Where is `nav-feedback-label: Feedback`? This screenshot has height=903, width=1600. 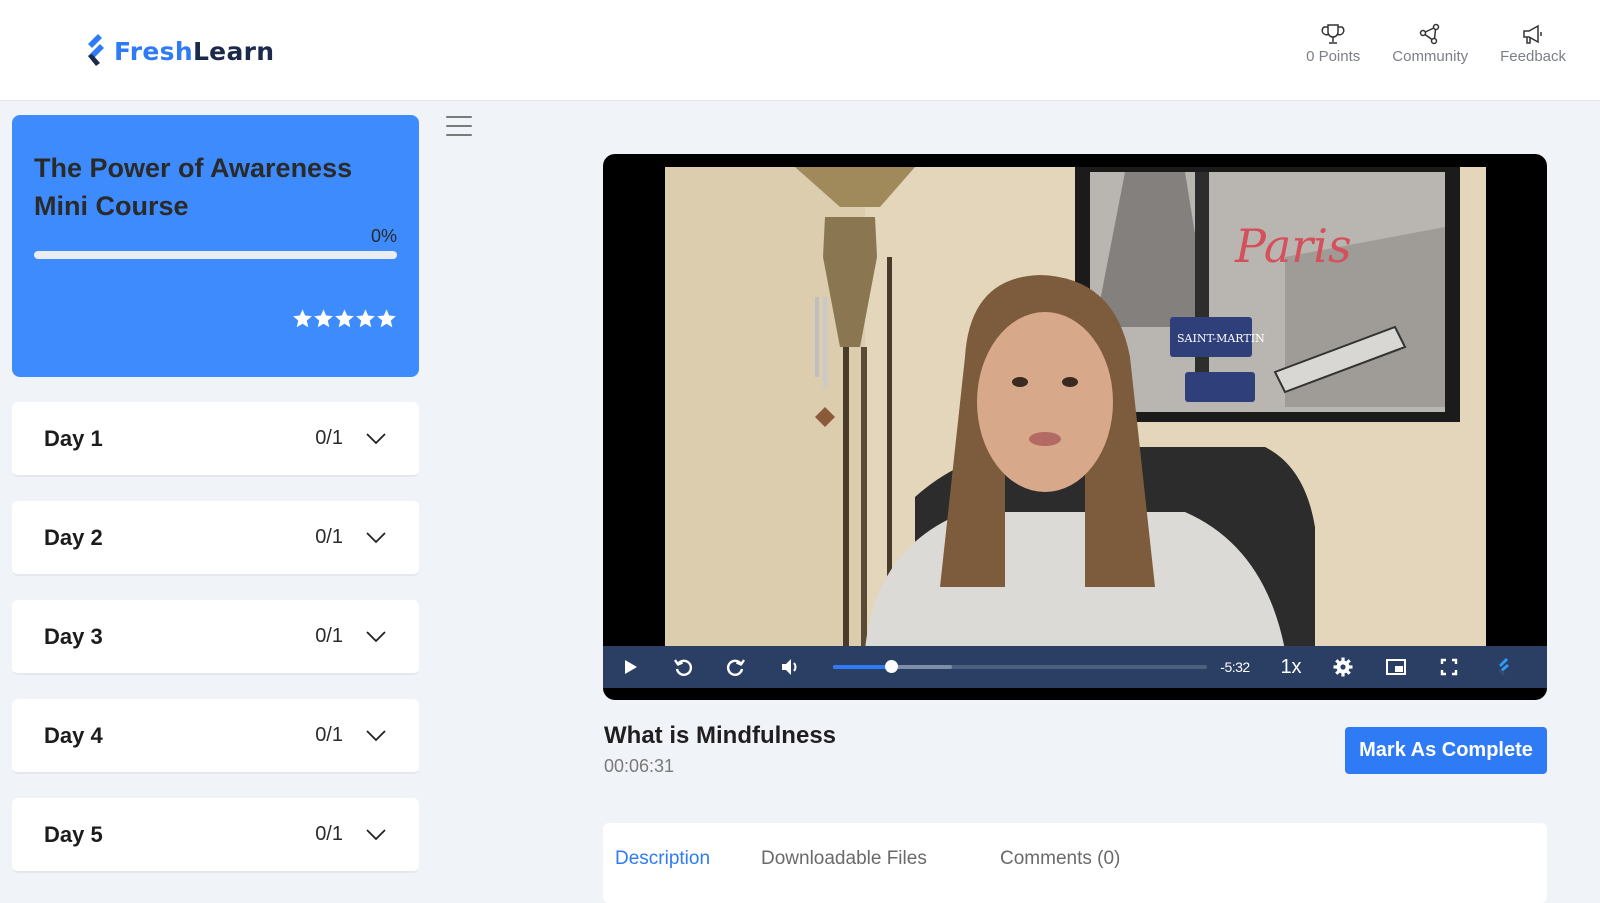
nav-feedback-label: Feedback is located at coordinates (1533, 56).